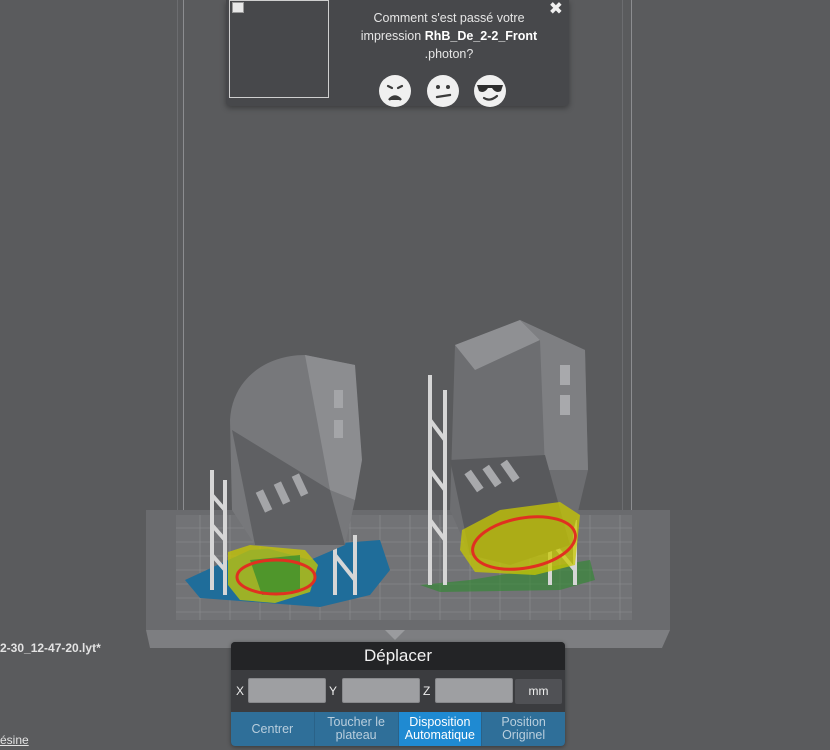 This screenshot has width=830, height=750. I want to click on close-icon: ✖, so click(556, 9).